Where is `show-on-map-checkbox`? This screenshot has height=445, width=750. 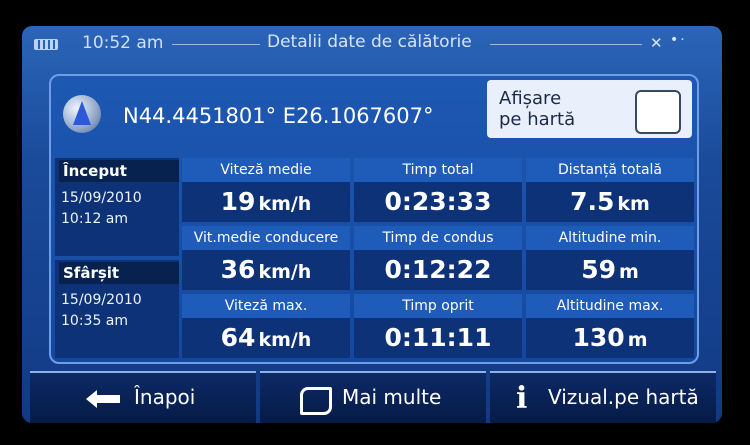 show-on-map-checkbox is located at coordinates (658, 112).